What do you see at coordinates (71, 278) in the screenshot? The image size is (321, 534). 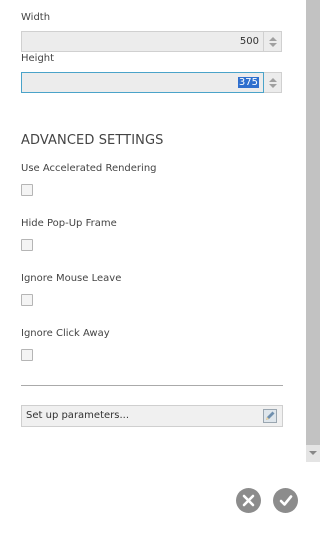 I see `option-label-ignore-mouse-leave: Ignore Mouse Leave` at bounding box center [71, 278].